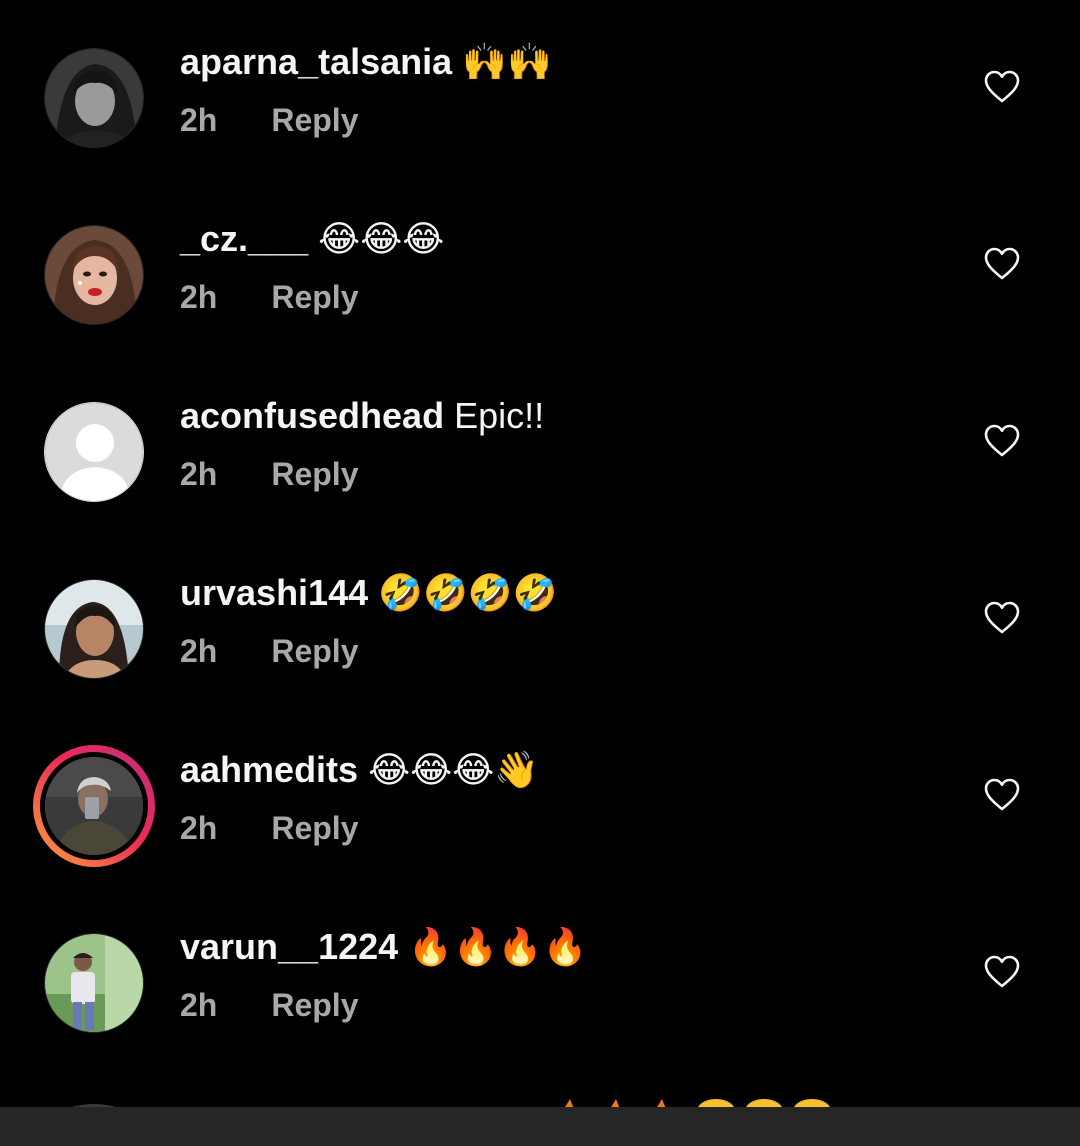 The width and height of the screenshot is (1080, 1146). I want to click on comment-text: 🙌🙌, so click(507, 61).